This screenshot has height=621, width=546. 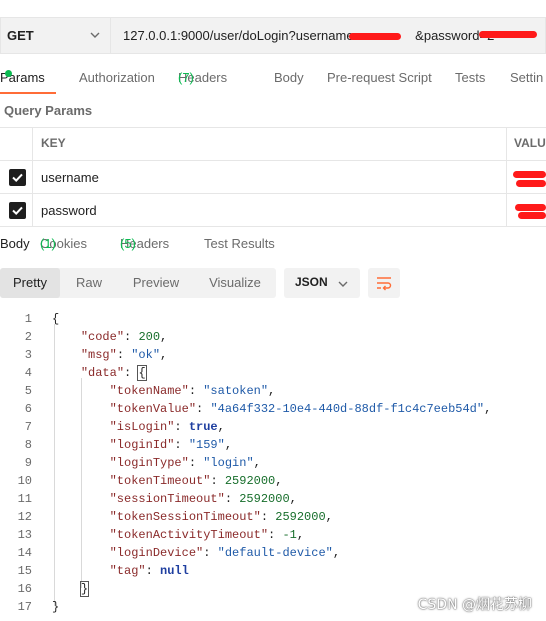 What do you see at coordinates (28, 427) in the screenshot?
I see `line-number: 7` at bounding box center [28, 427].